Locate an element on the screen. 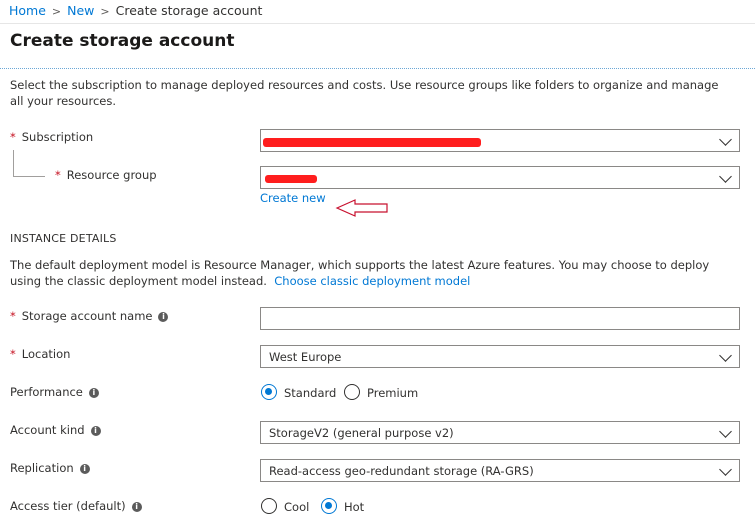 The height and width of the screenshot is (524, 755). access-tier-label-text: Access tier (default) is located at coordinates (68, 506).